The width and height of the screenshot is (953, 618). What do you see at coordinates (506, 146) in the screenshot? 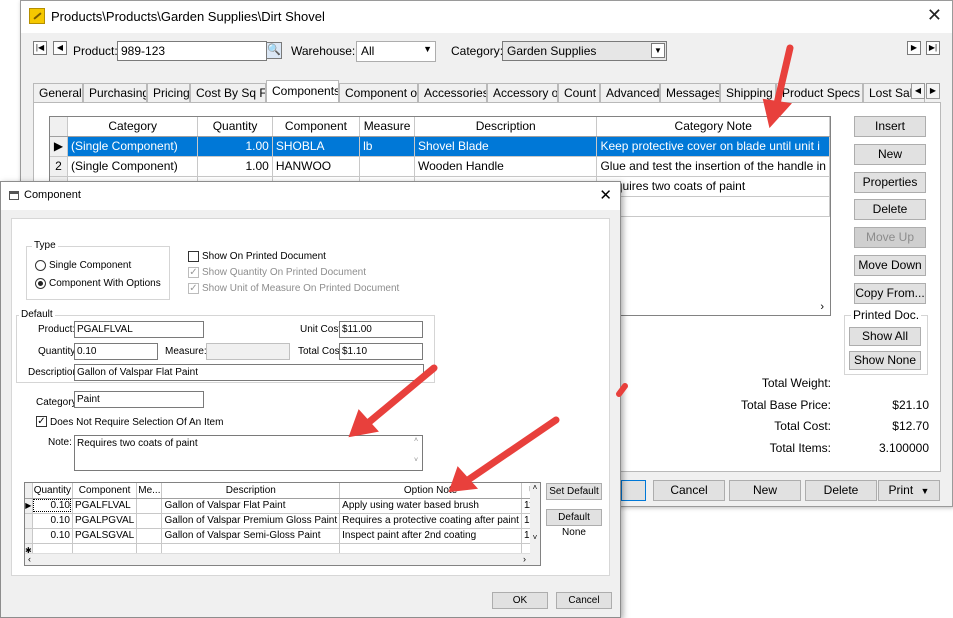
I see `cell-description: Shovel Blade` at bounding box center [506, 146].